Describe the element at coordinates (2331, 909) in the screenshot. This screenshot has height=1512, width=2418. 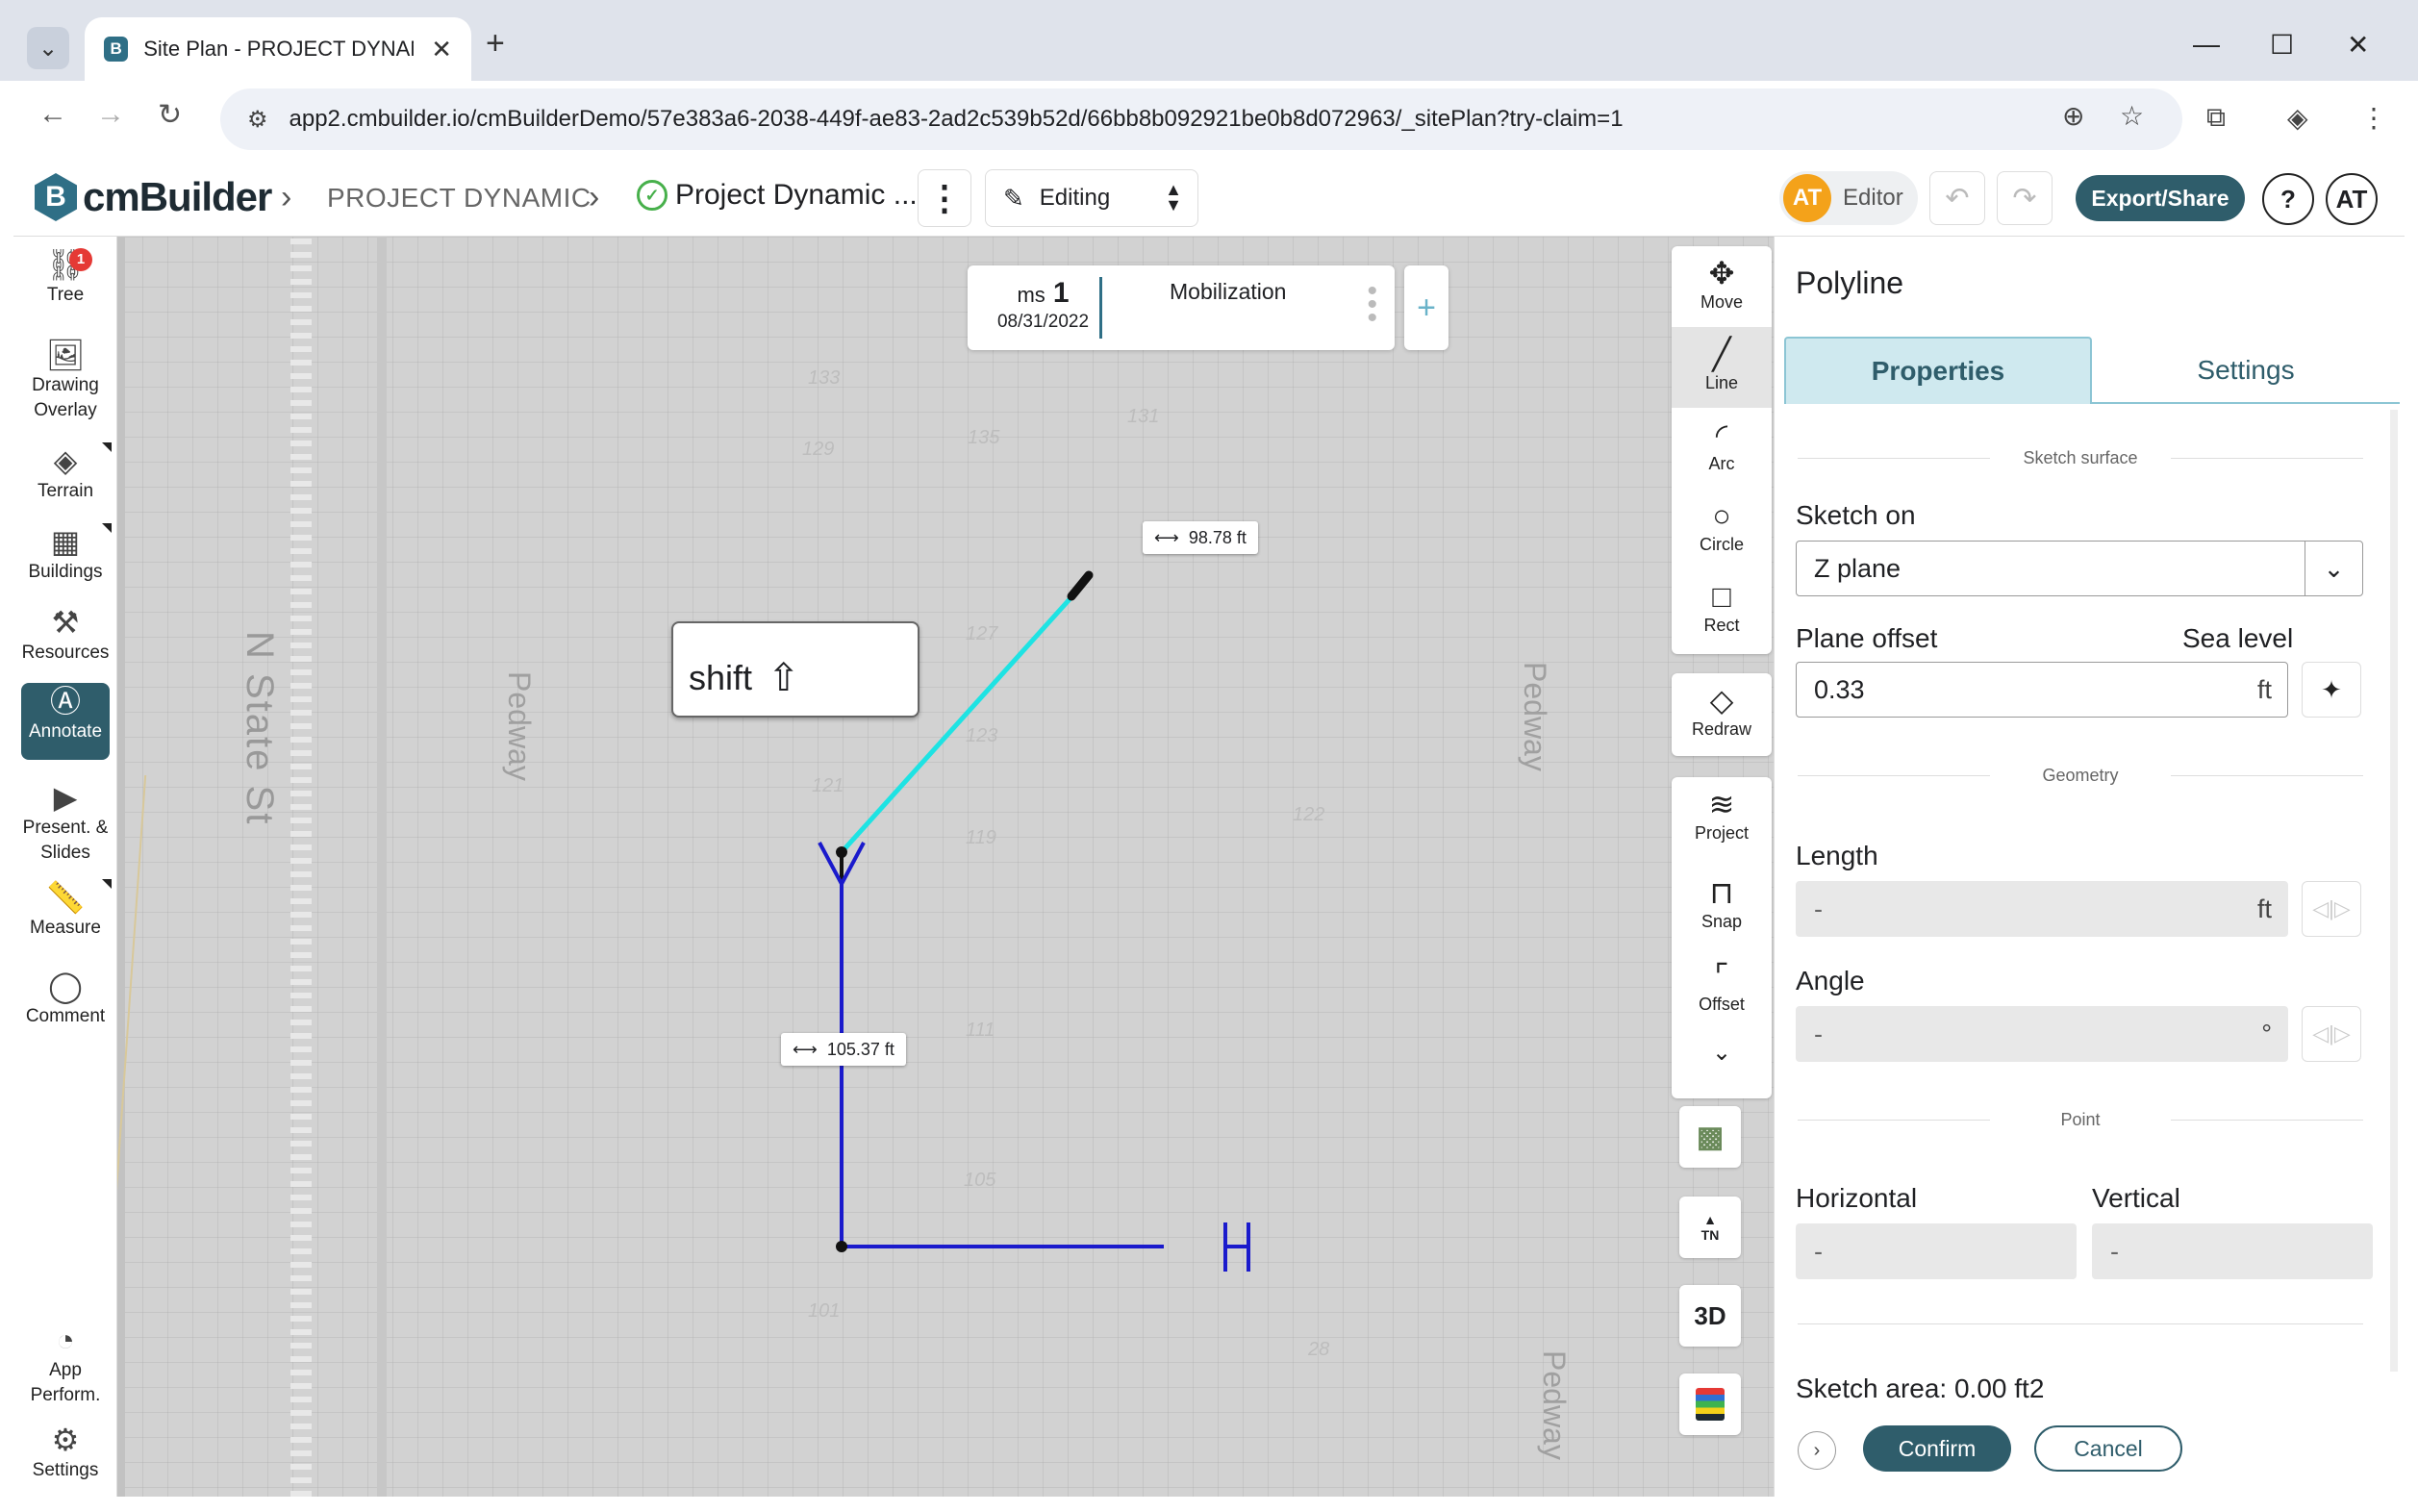
I see `length-lock-button: ◁|▷` at that location.